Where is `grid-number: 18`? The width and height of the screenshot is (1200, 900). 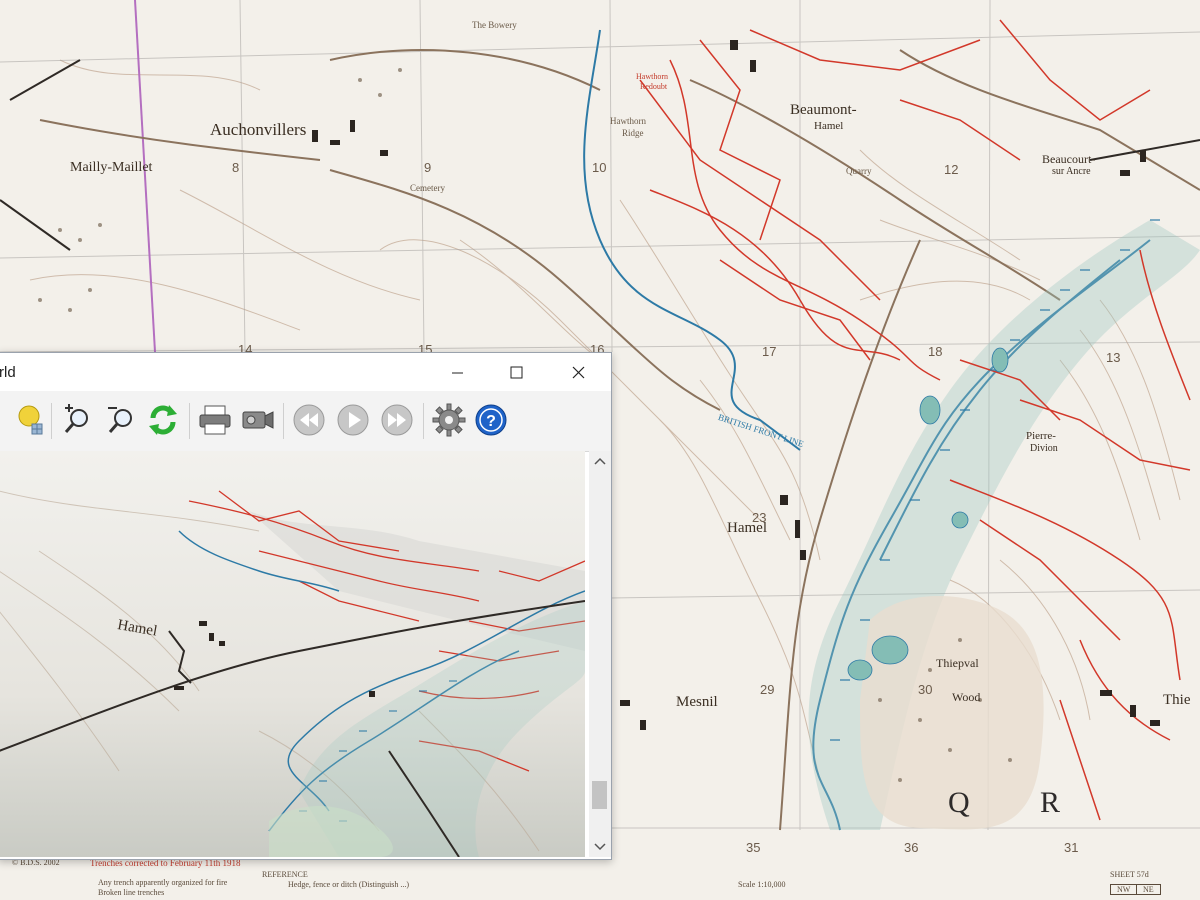
grid-number: 18 is located at coordinates (935, 351).